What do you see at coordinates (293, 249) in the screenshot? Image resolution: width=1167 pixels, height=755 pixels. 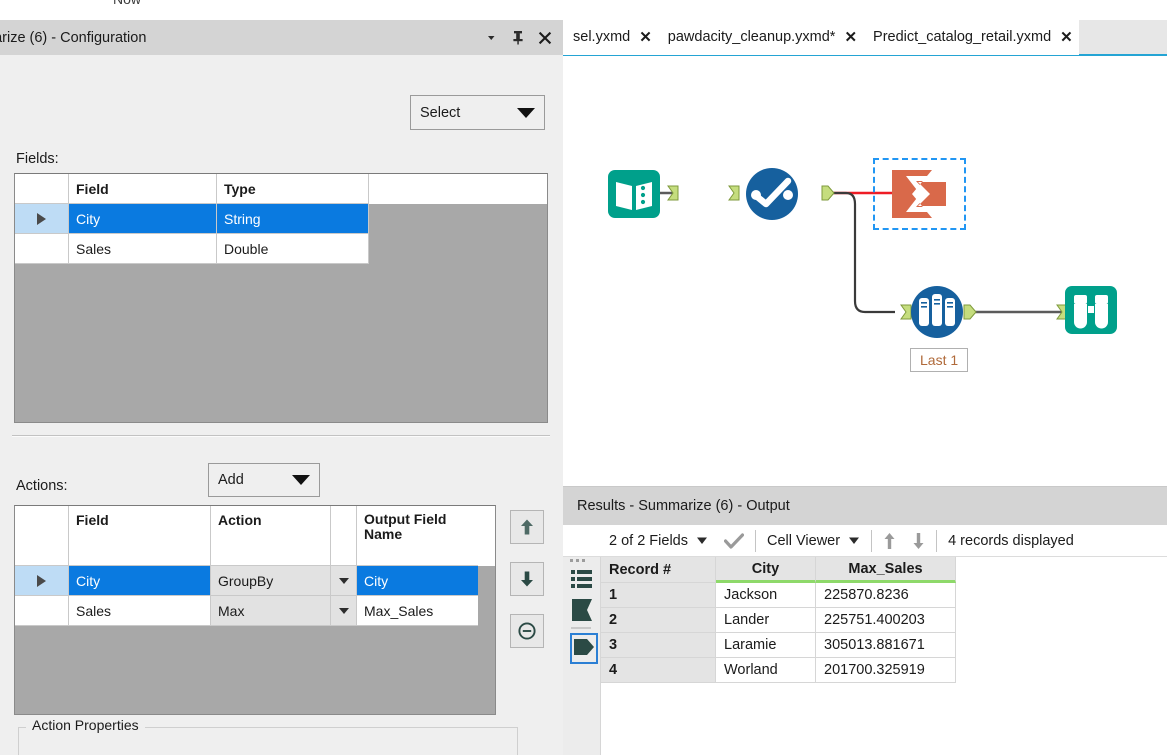 I see `fields-cell-type: Double` at bounding box center [293, 249].